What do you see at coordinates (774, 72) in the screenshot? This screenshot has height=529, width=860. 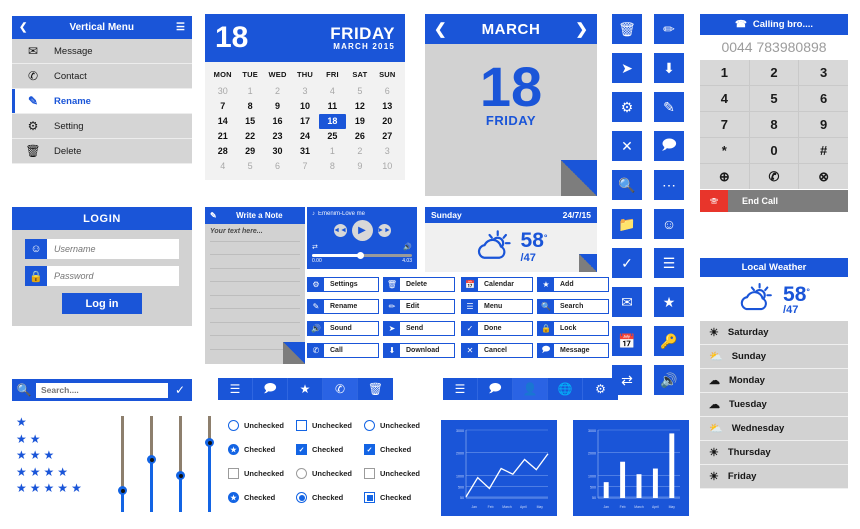 I see `dialpad-key-2: 2` at bounding box center [774, 72].